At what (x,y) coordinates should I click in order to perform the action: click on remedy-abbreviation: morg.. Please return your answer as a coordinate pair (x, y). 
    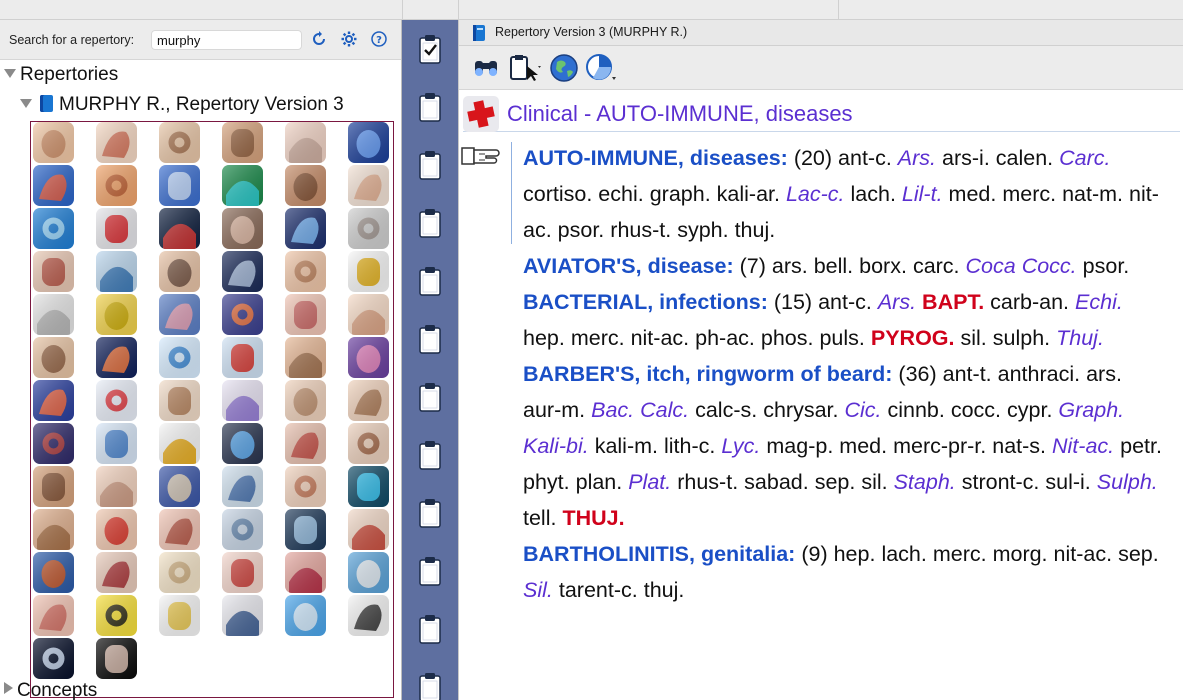
    Looking at the image, I should click on (1020, 554).